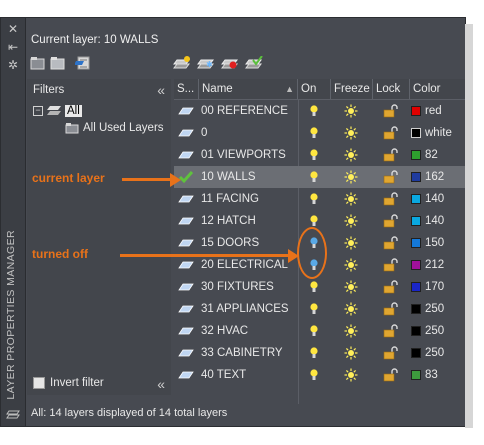  Describe the element at coordinates (13, 65) in the screenshot. I see `settings-icon: ✲` at that location.